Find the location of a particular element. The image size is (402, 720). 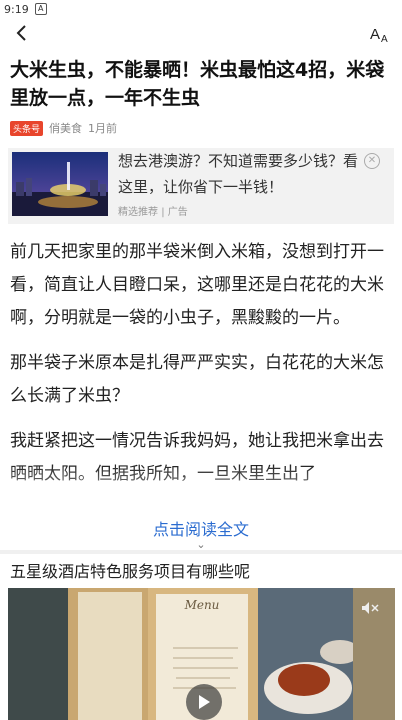

play-icon is located at coordinates (204, 702).